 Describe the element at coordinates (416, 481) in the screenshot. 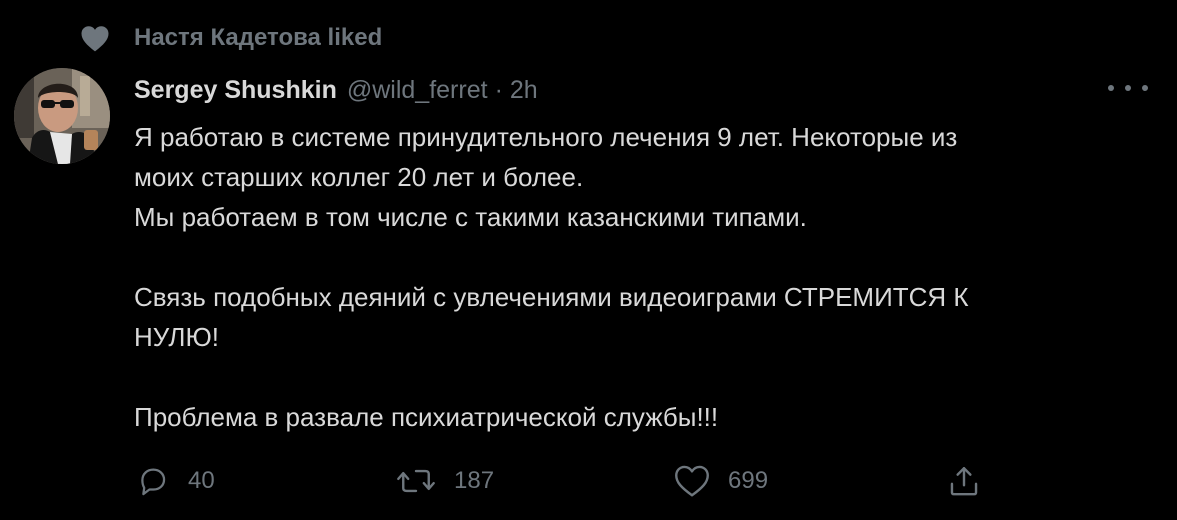

I see `retweet-icon` at that location.